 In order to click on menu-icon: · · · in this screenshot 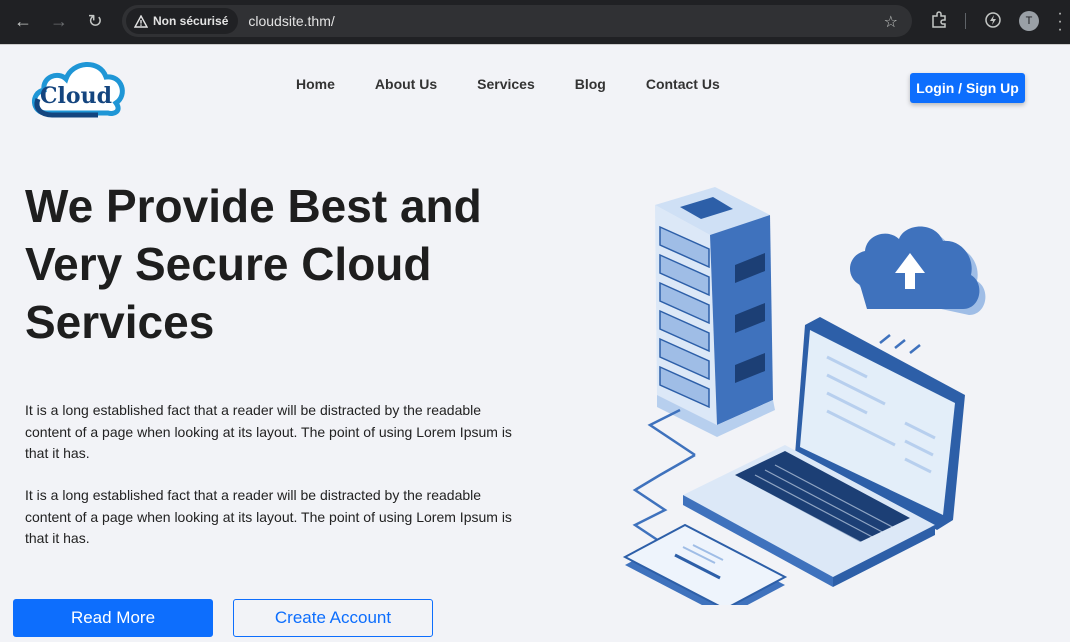, I will do `click(1060, 22)`.